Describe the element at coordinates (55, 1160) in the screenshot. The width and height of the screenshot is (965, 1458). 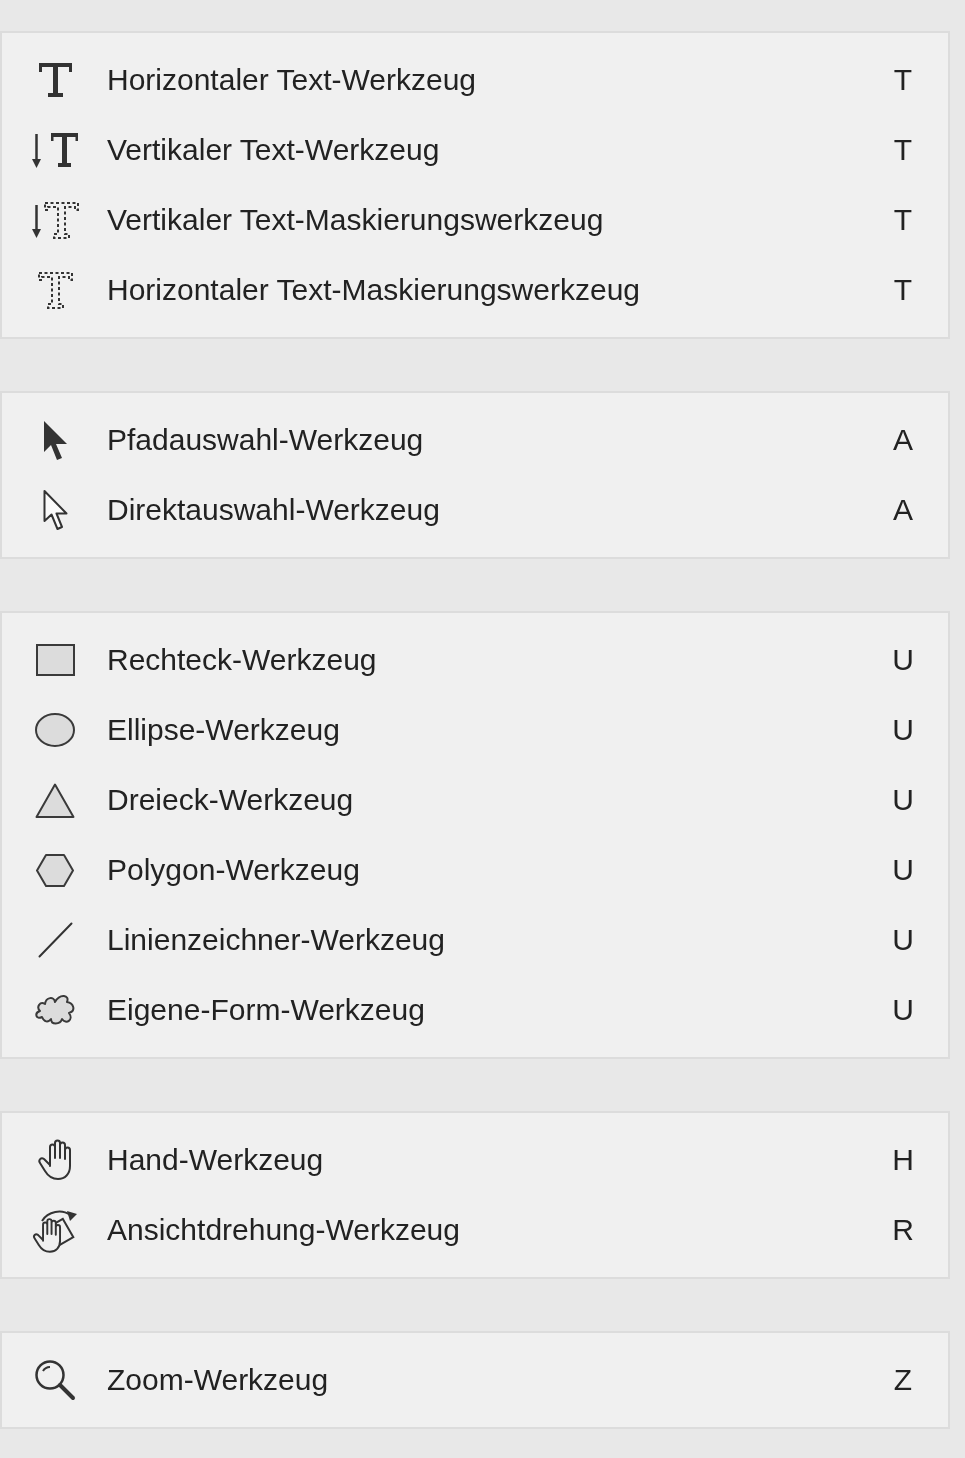
I see `hand-icon` at that location.